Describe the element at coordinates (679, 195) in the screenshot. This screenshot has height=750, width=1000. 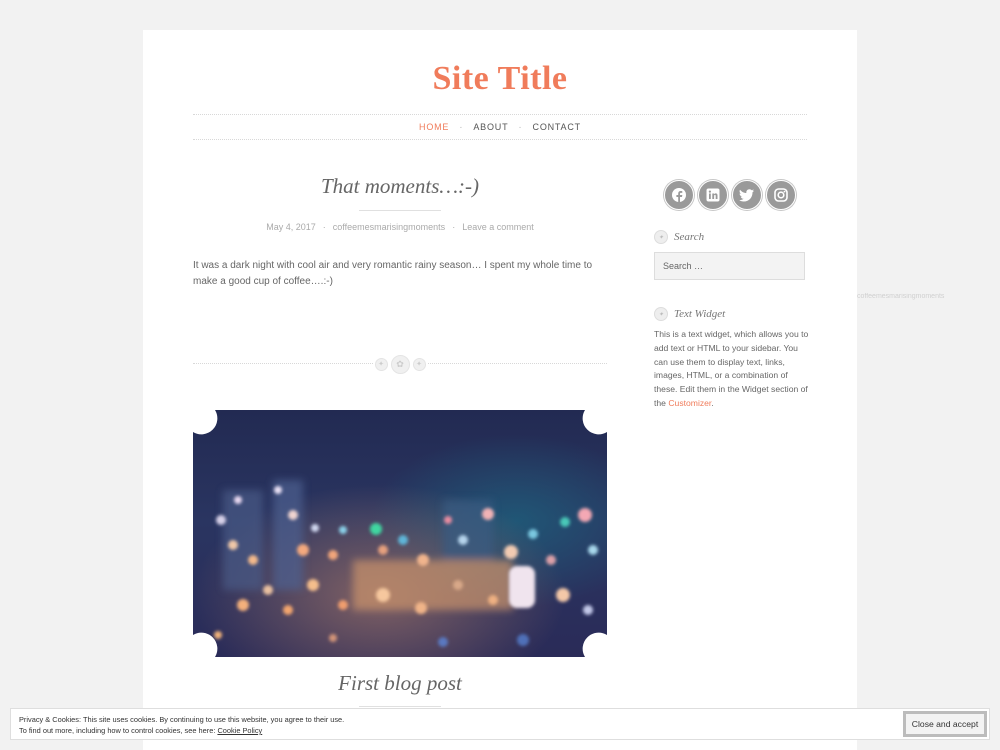
I see `facebook-icon` at that location.